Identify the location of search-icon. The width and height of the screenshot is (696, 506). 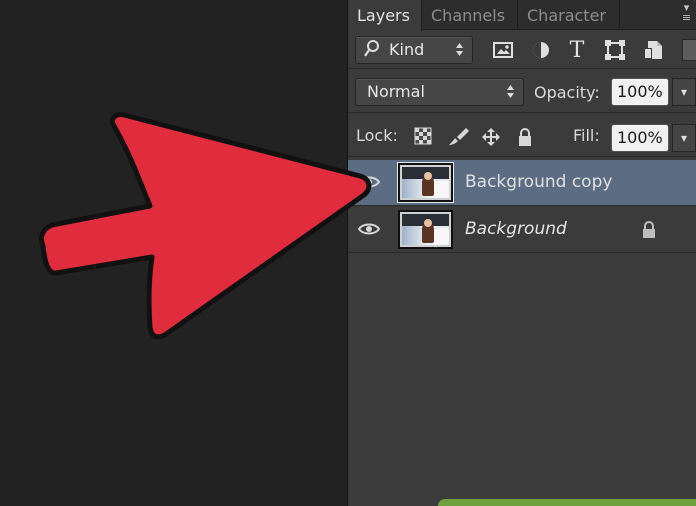
(371, 48).